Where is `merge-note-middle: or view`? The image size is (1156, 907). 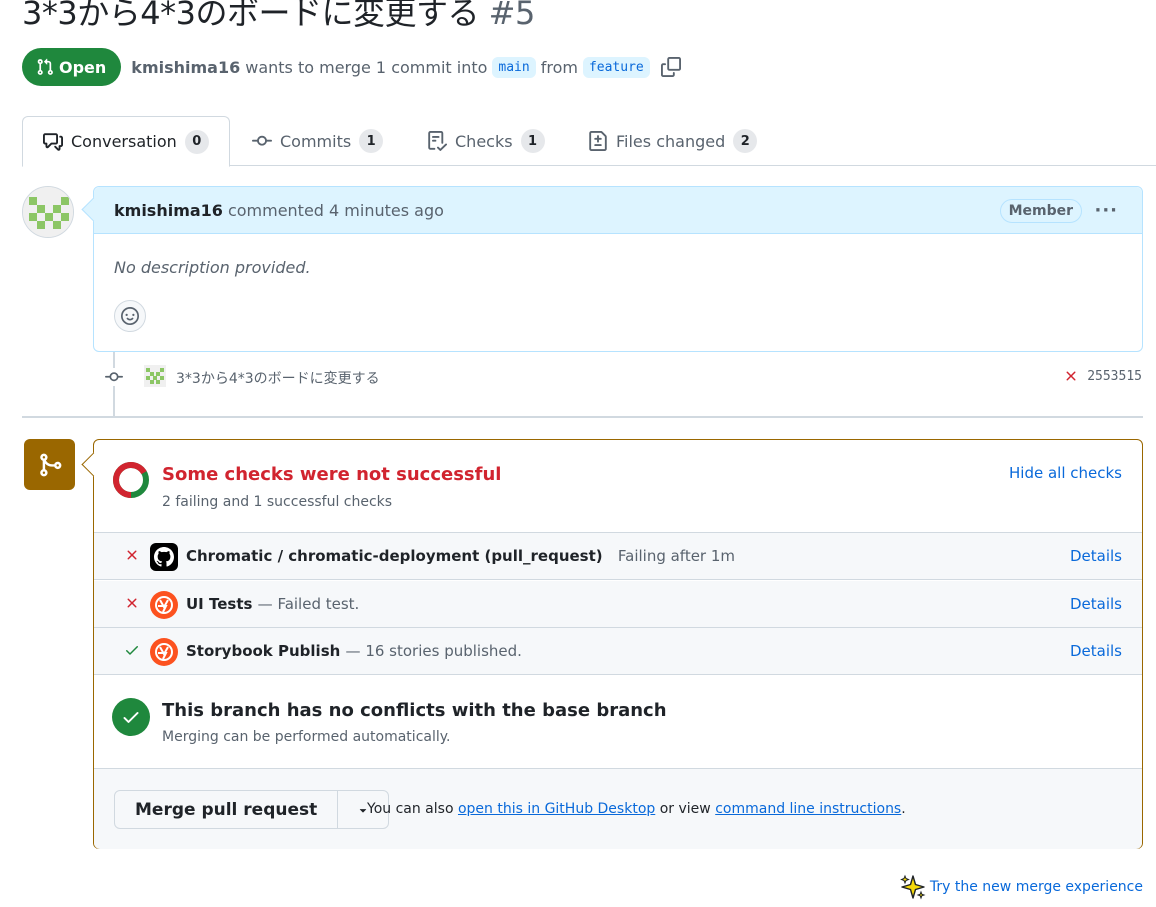 merge-note-middle: or view is located at coordinates (685, 809).